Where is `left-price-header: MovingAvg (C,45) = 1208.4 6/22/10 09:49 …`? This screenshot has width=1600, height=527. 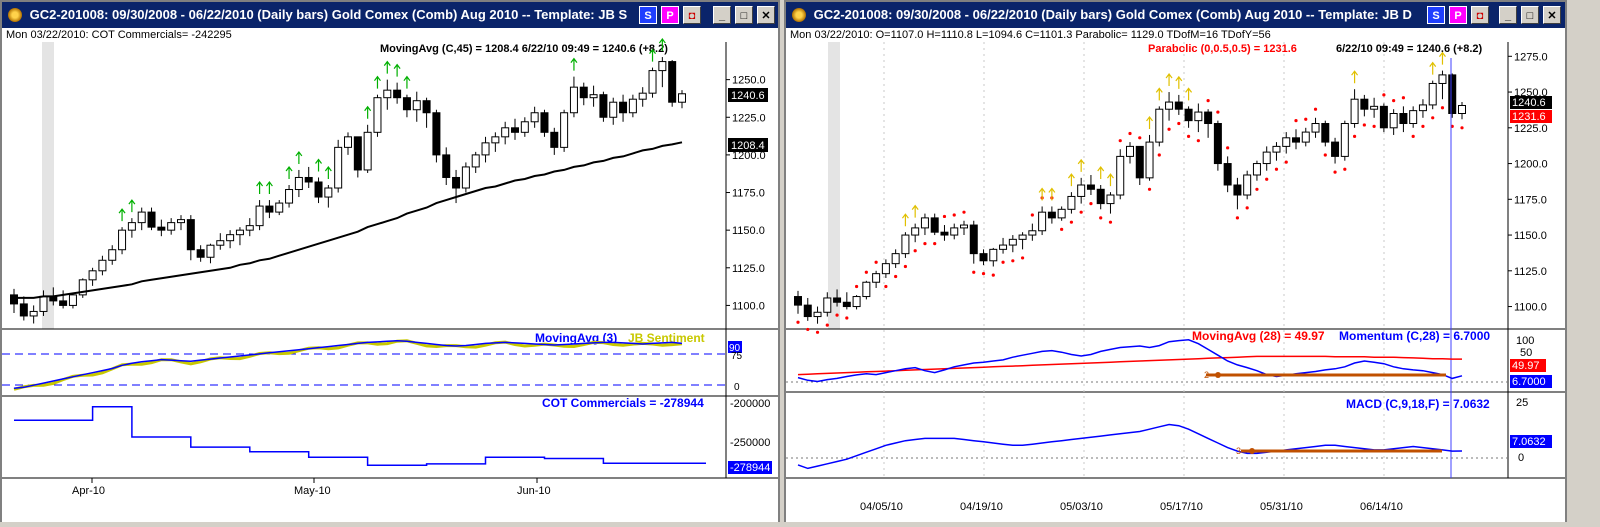
left-price-header: MovingAvg (C,45) = 1208.4 6/22/10 09:49 … is located at coordinates (524, 49).